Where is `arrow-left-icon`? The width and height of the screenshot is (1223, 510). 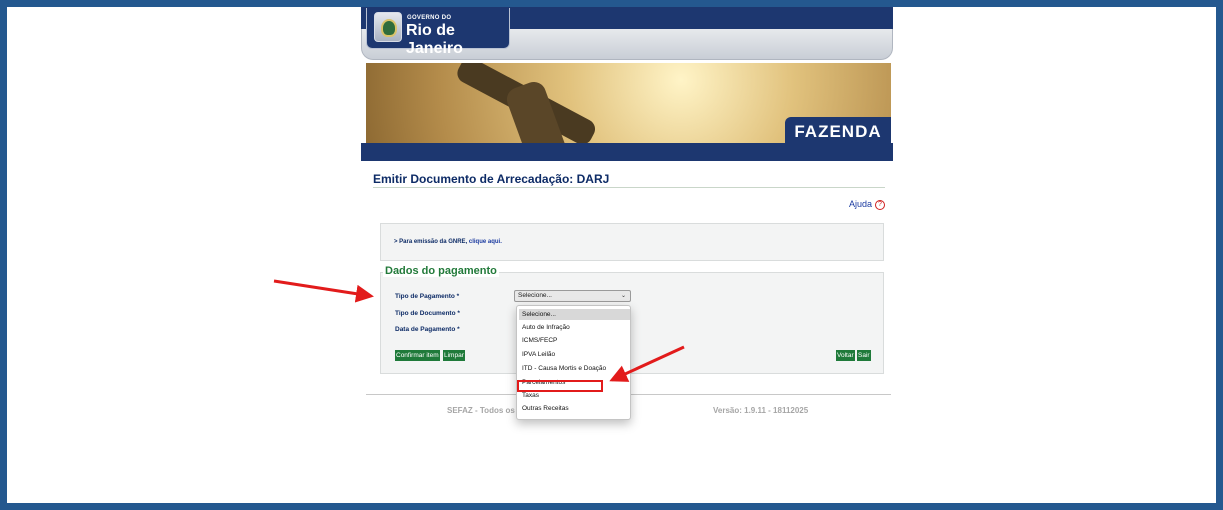 arrow-left-icon is located at coordinates (323, 291).